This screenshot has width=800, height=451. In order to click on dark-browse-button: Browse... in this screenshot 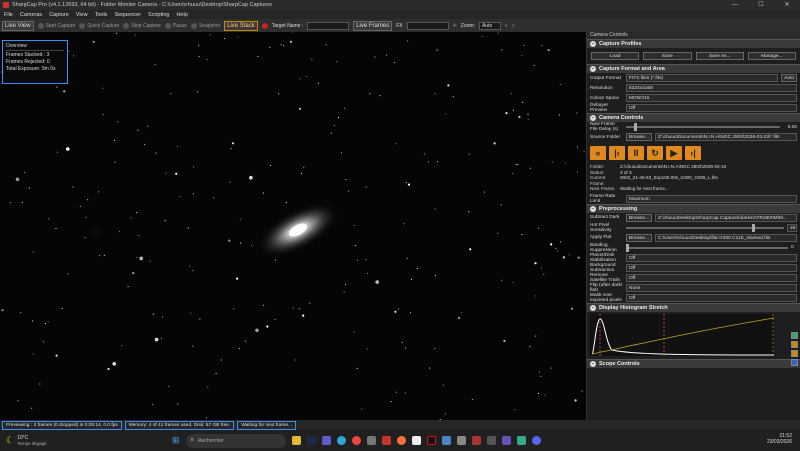, I will do `click(639, 217)`.